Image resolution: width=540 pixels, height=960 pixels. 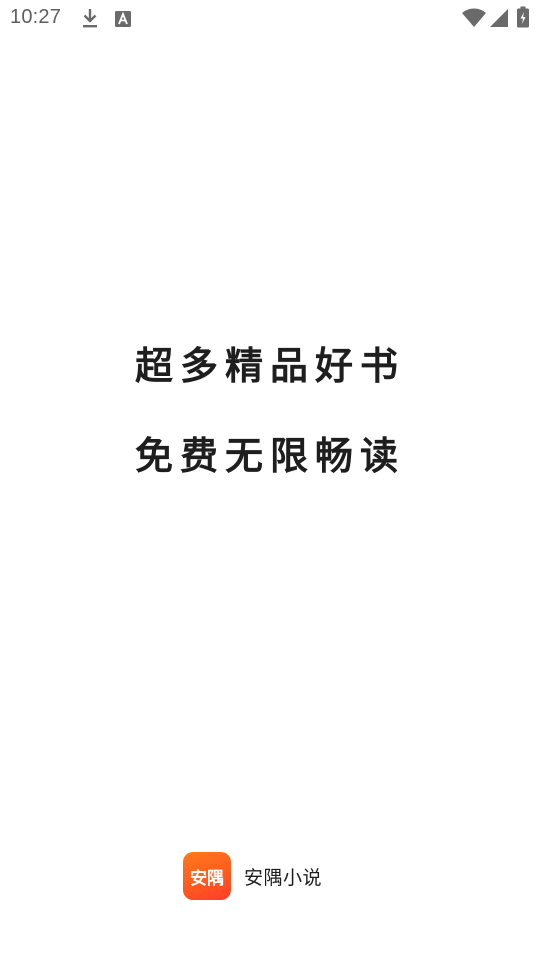 I want to click on app-name: 安隅小说, so click(x=283, y=877).